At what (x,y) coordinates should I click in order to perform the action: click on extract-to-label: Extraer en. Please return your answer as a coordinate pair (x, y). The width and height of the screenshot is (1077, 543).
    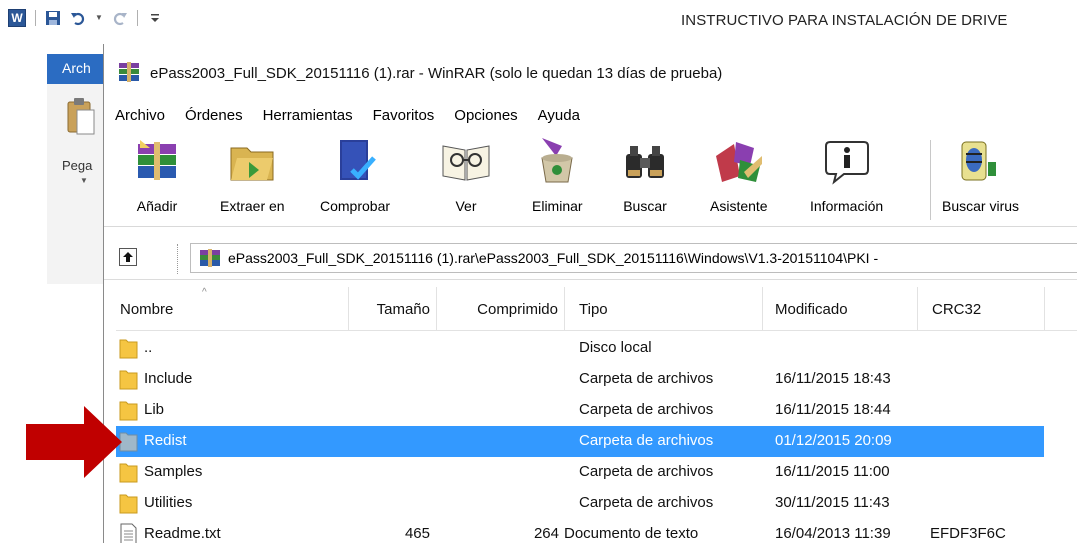
    Looking at the image, I should click on (252, 206).